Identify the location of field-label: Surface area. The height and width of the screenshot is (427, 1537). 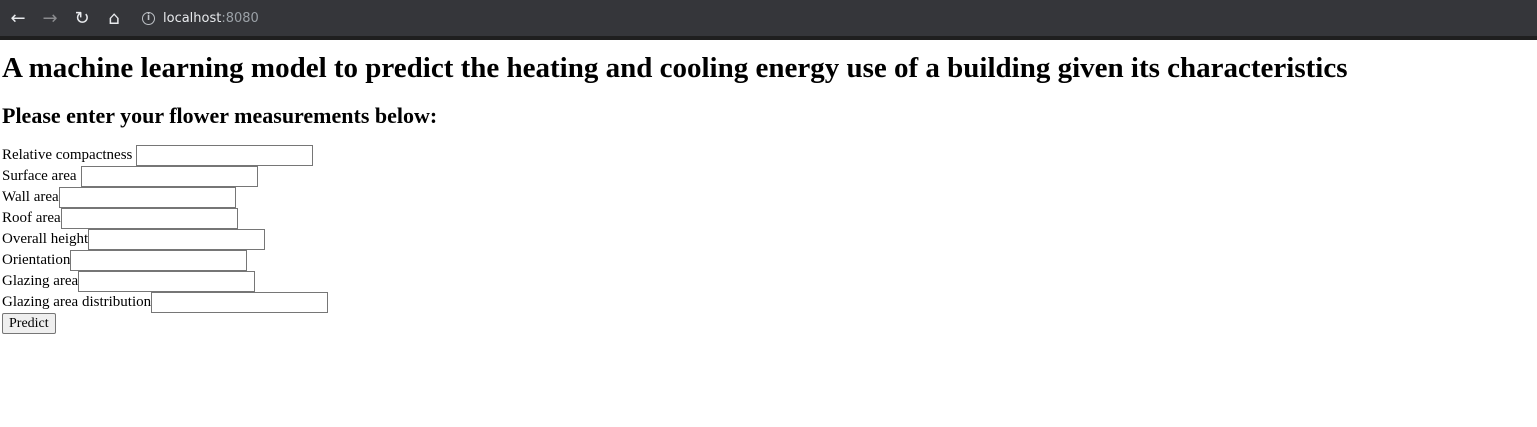
(39, 176).